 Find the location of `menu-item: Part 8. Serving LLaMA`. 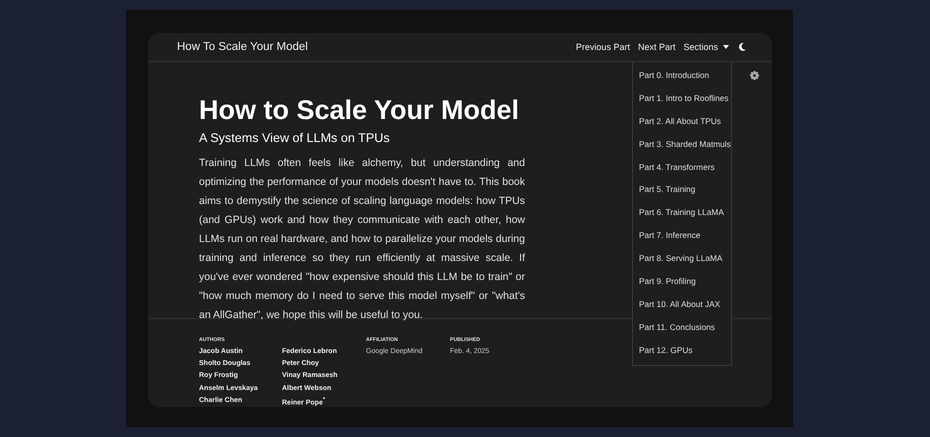

menu-item: Part 8. Serving LLaMA is located at coordinates (682, 258).